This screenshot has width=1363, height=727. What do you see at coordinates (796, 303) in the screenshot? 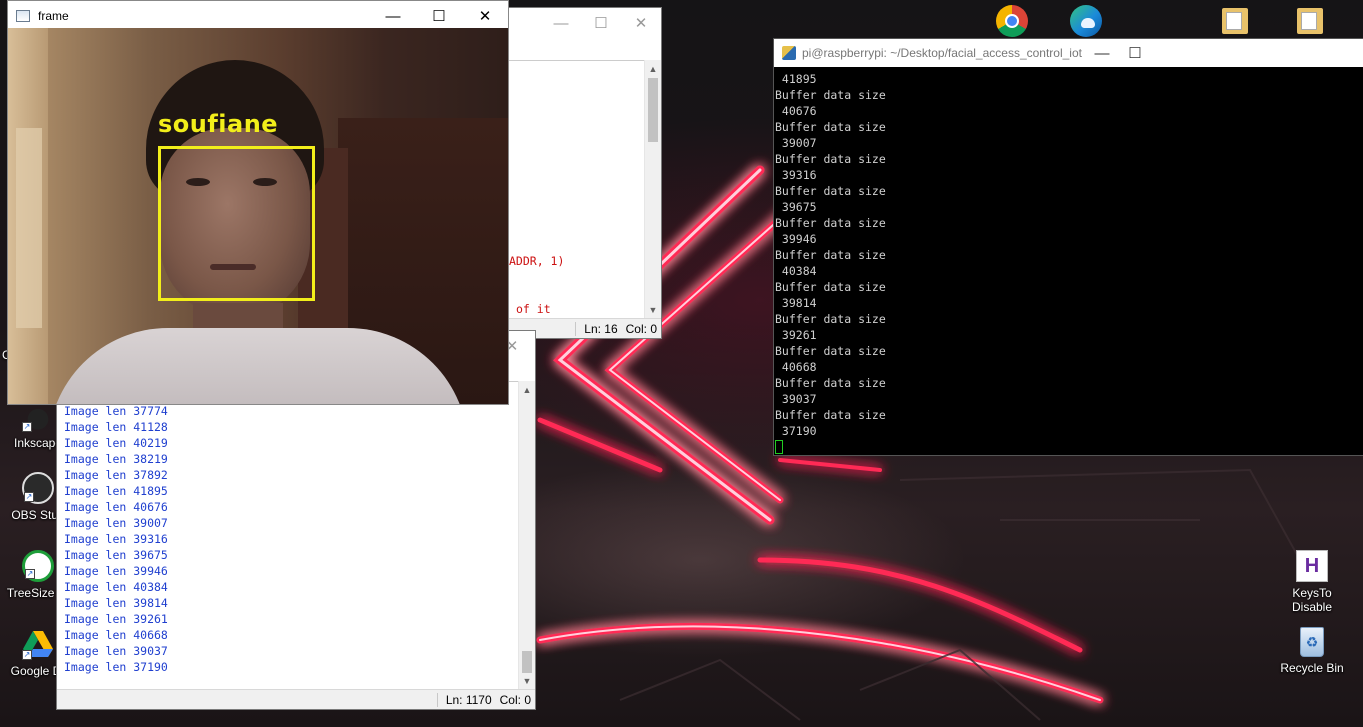
I see `terminal-line: 39814` at bounding box center [796, 303].